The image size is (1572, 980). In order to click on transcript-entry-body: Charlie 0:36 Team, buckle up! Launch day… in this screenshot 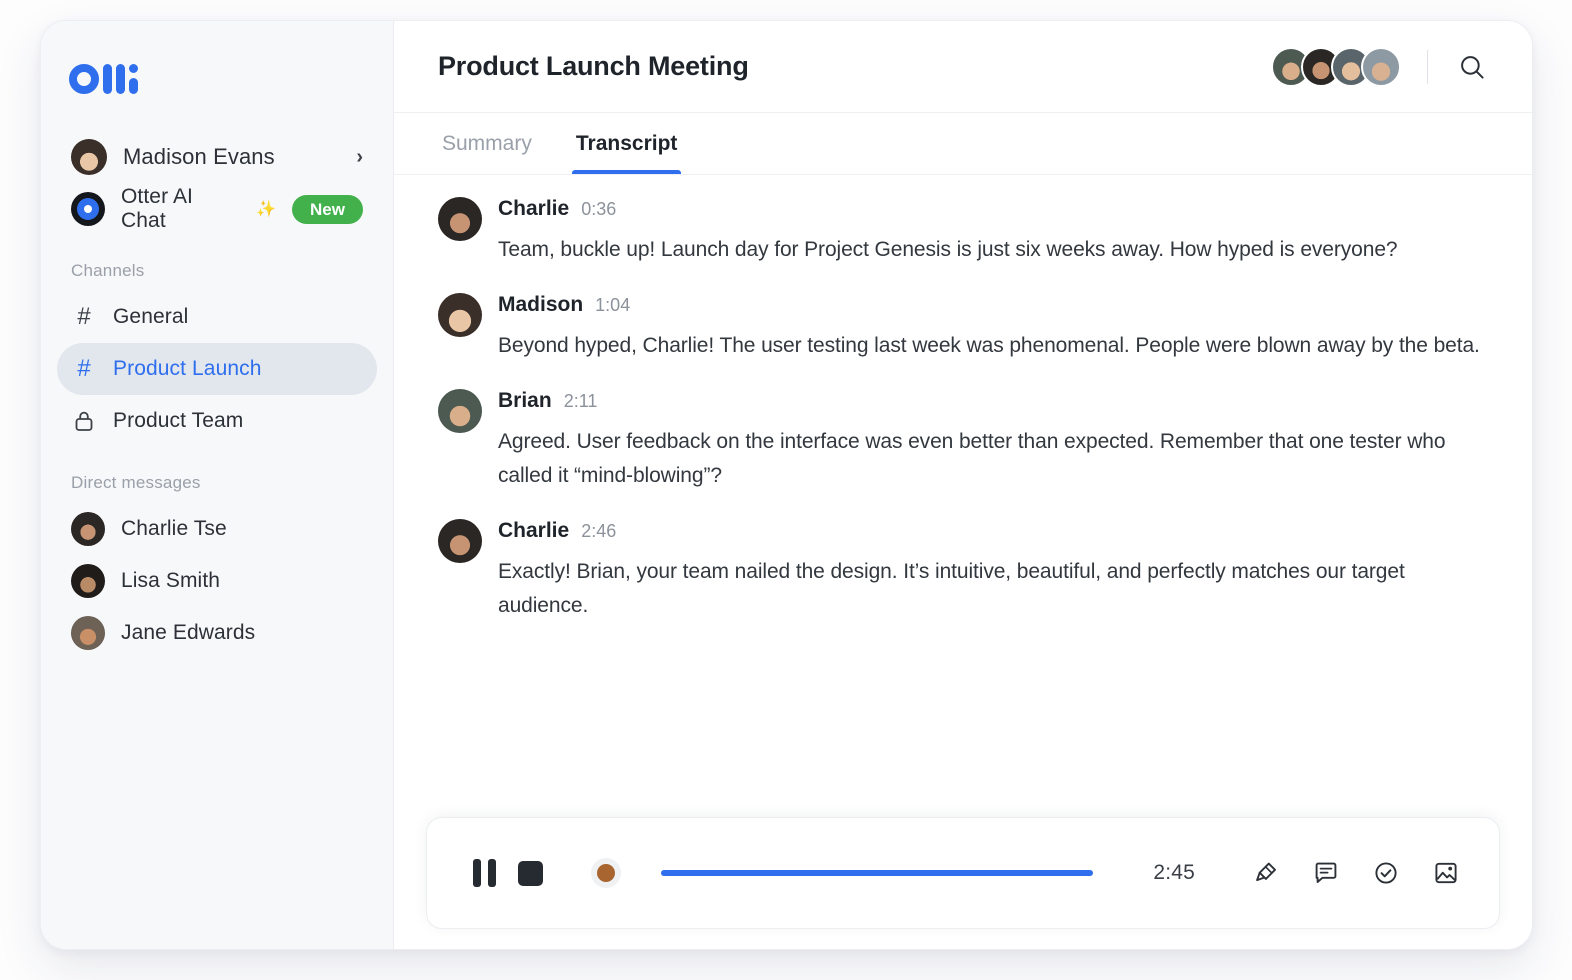, I will do `click(993, 232)`.